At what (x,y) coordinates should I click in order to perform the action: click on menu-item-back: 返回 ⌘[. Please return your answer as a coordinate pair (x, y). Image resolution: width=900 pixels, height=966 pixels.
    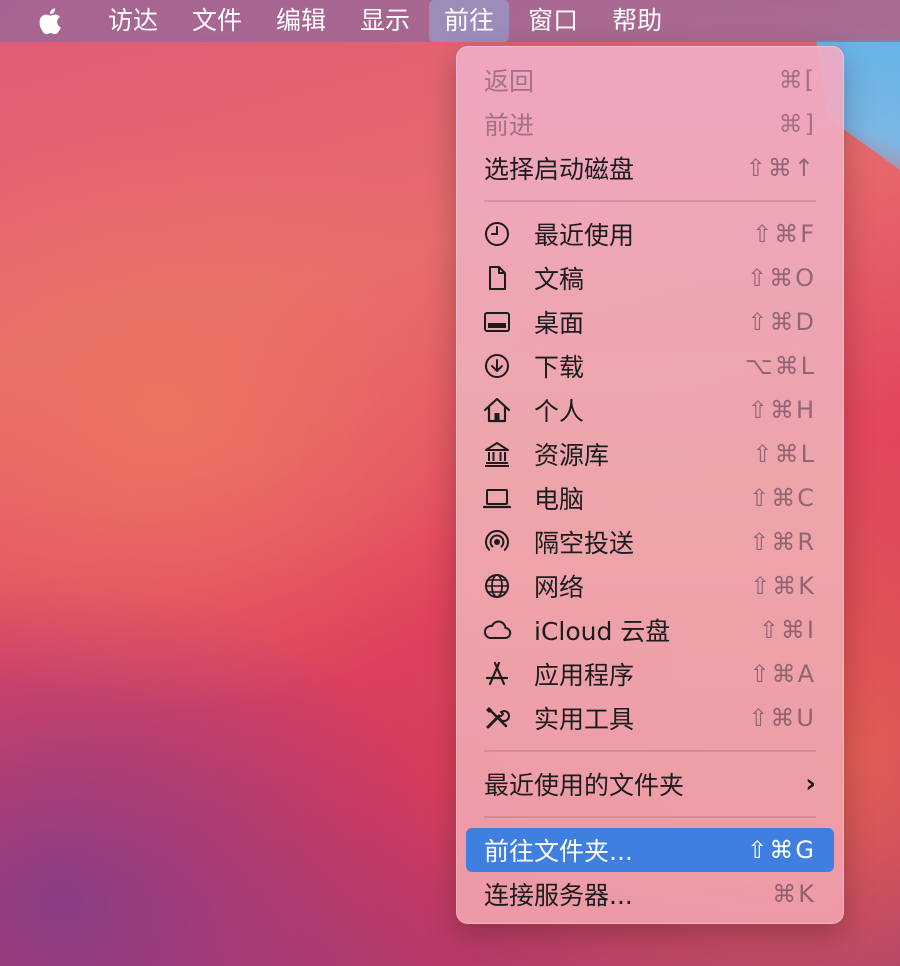
    Looking at the image, I should click on (650, 80).